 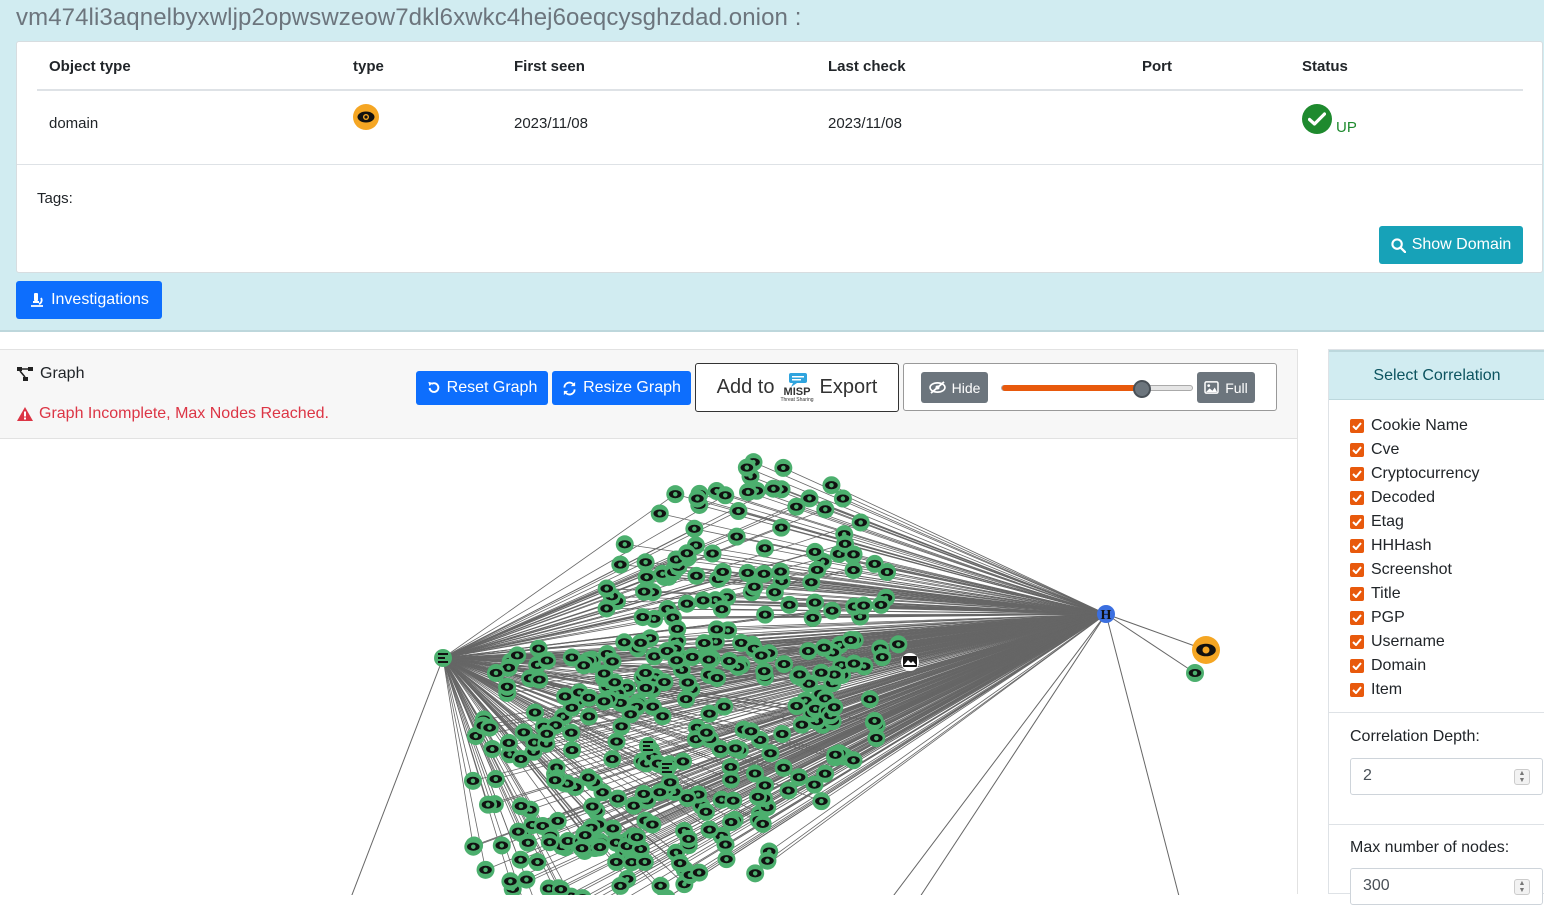 I want to click on correlation-item: Screenshot, so click(x=1414, y=570).